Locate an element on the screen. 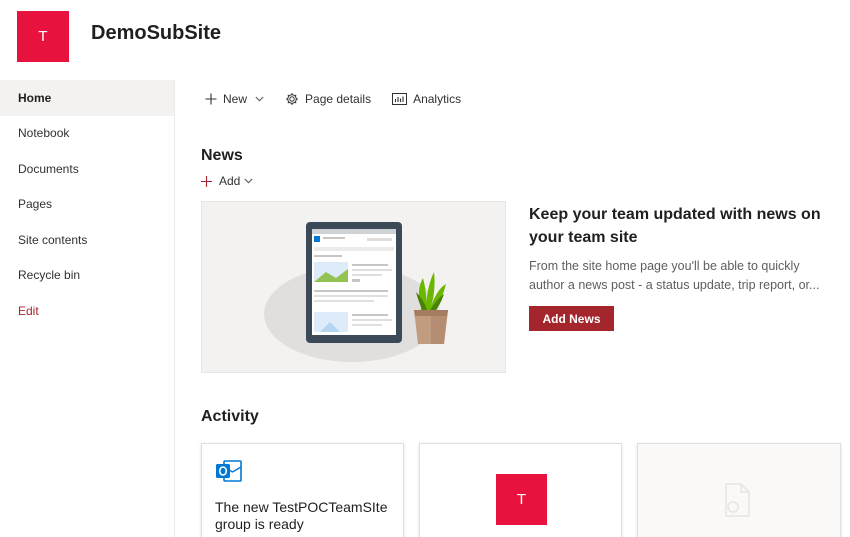 Image resolution: width=850 pixels, height=537 pixels. activity-card is located at coordinates (739, 490).